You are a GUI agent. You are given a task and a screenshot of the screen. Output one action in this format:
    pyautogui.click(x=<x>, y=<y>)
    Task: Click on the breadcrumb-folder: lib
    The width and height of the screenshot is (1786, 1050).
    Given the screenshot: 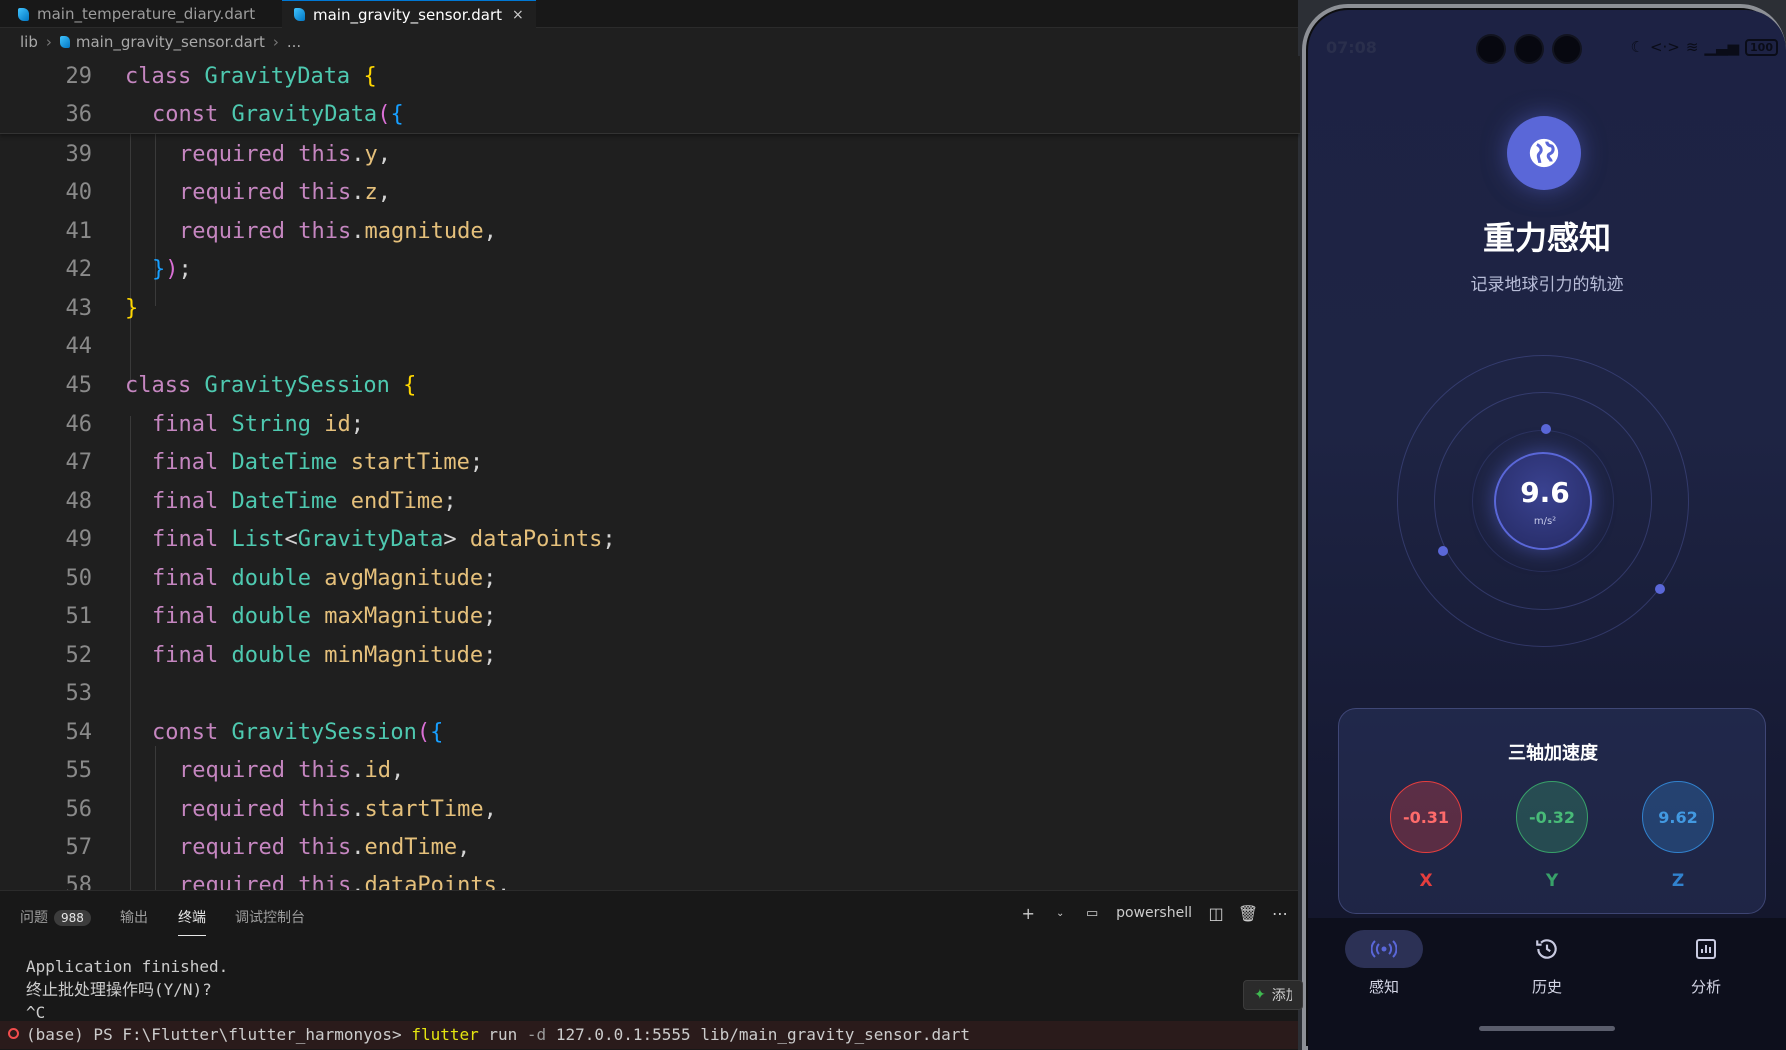 What is the action you would take?
    pyautogui.click(x=29, y=42)
    